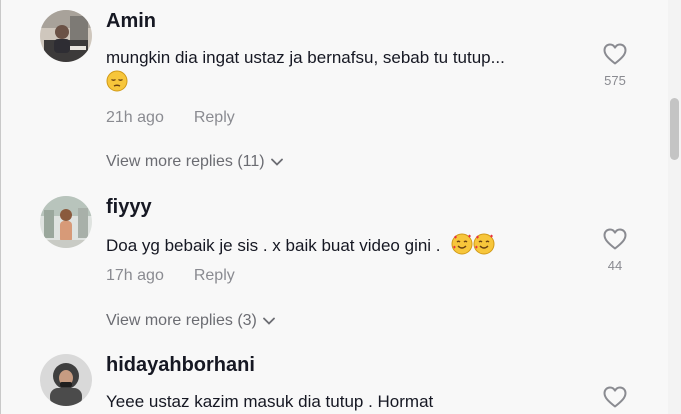 The width and height of the screenshot is (681, 414). Describe the element at coordinates (181, 320) in the screenshot. I see `view-more-replies-label: View more replies (3)` at that location.